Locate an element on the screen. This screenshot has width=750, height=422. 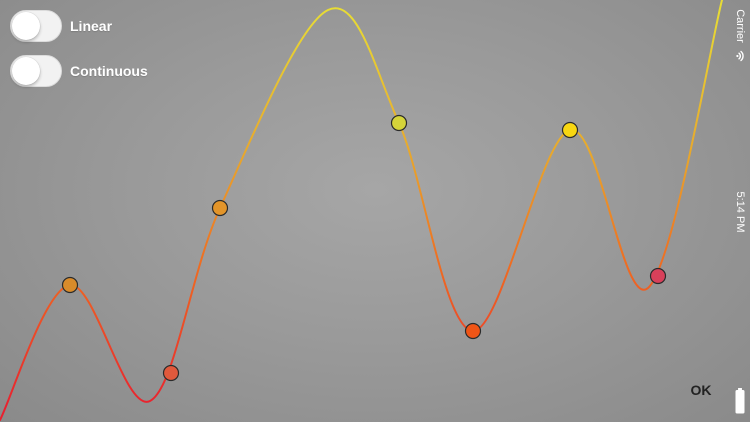
clock-label: 5:14 PM is located at coordinates (740, 212).